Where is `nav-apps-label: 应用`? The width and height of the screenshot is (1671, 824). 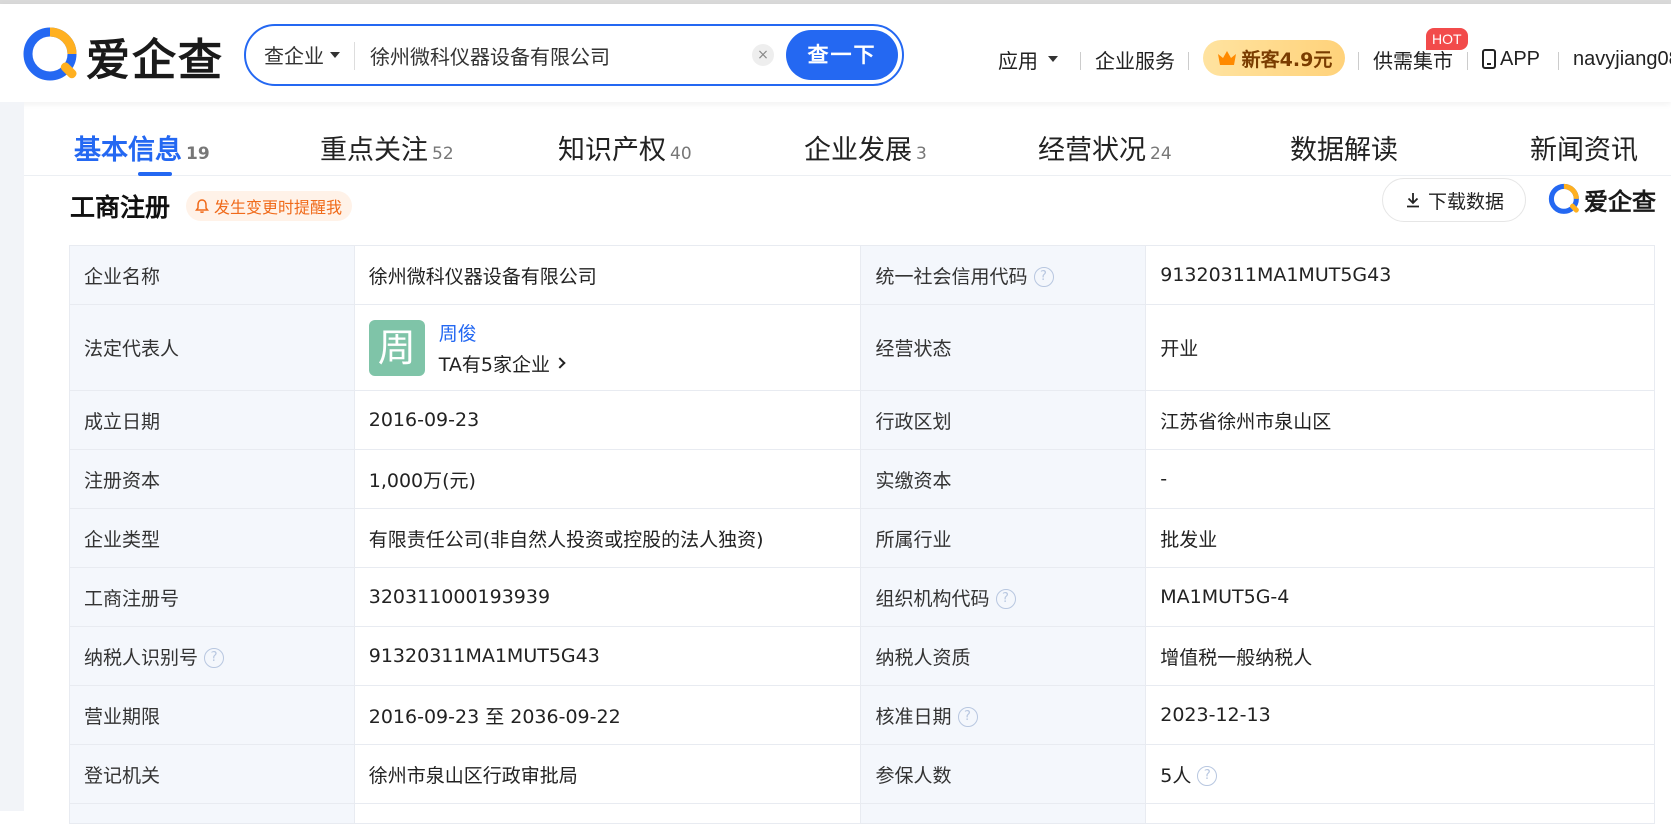
nav-apps-label: 应用 is located at coordinates (1018, 60).